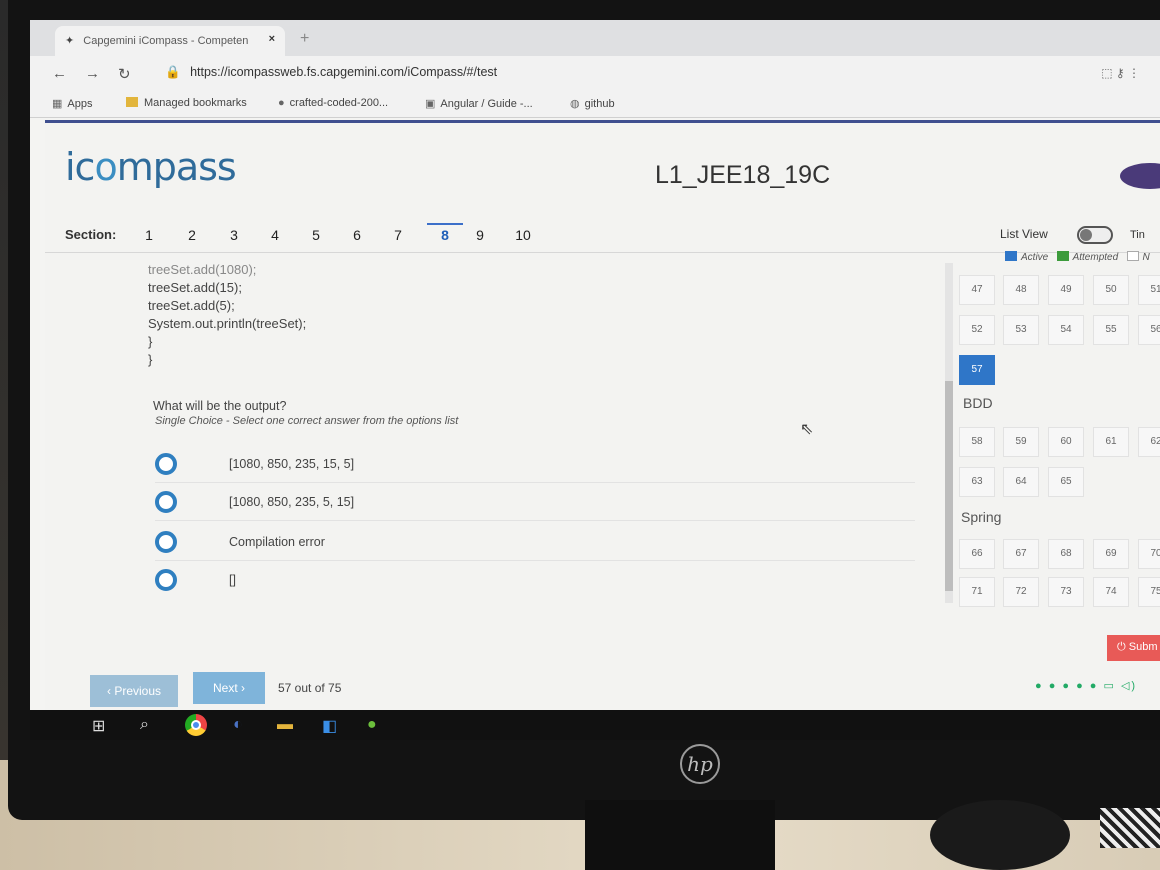 This screenshot has height=870, width=1160. I want to click on option-2: [1080, 850, 235, 5, 15], so click(535, 503).